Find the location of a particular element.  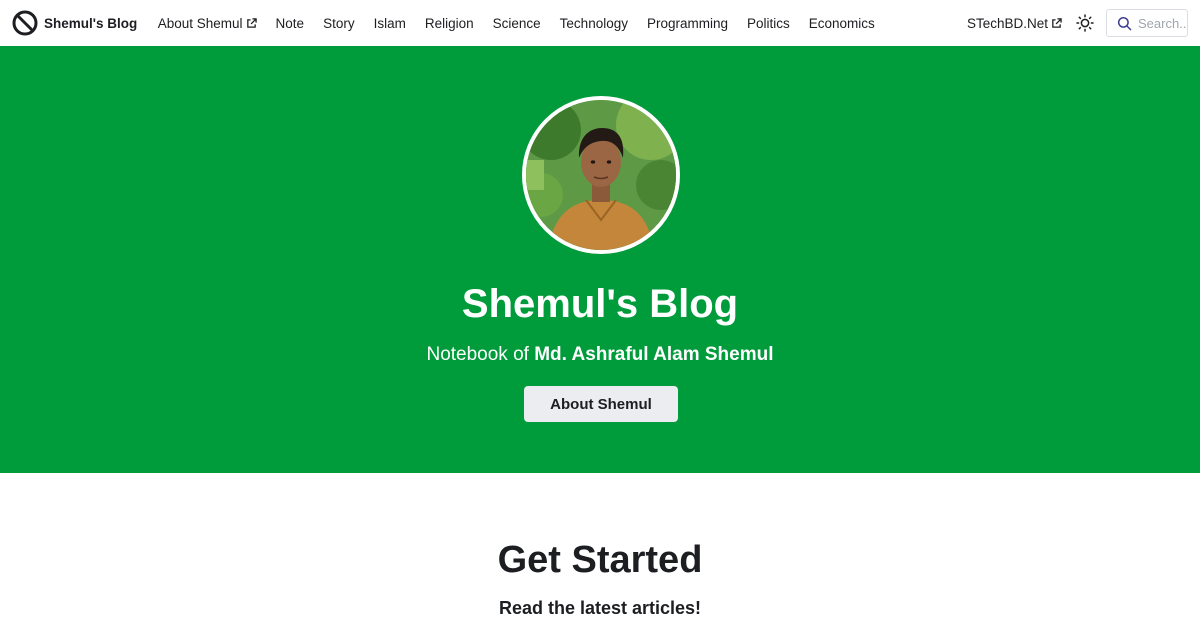

search-input is located at coordinates (1162, 23).